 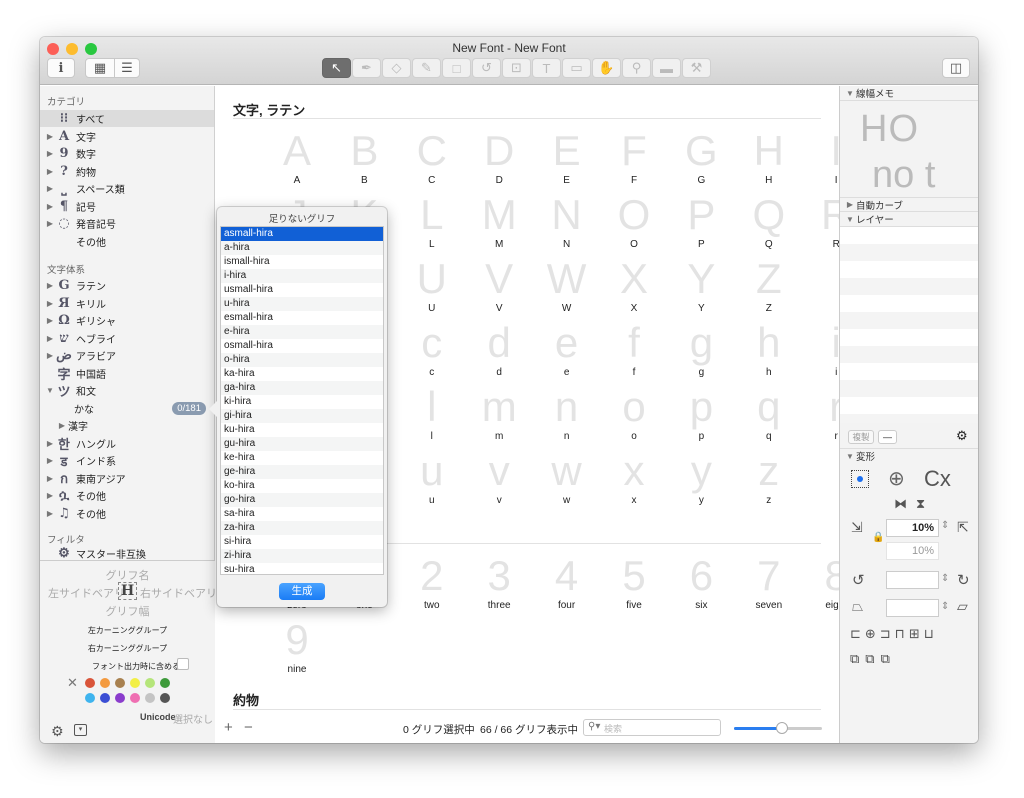 What do you see at coordinates (567, 477) in the screenshot?
I see `glyph-cell: ww` at bounding box center [567, 477].